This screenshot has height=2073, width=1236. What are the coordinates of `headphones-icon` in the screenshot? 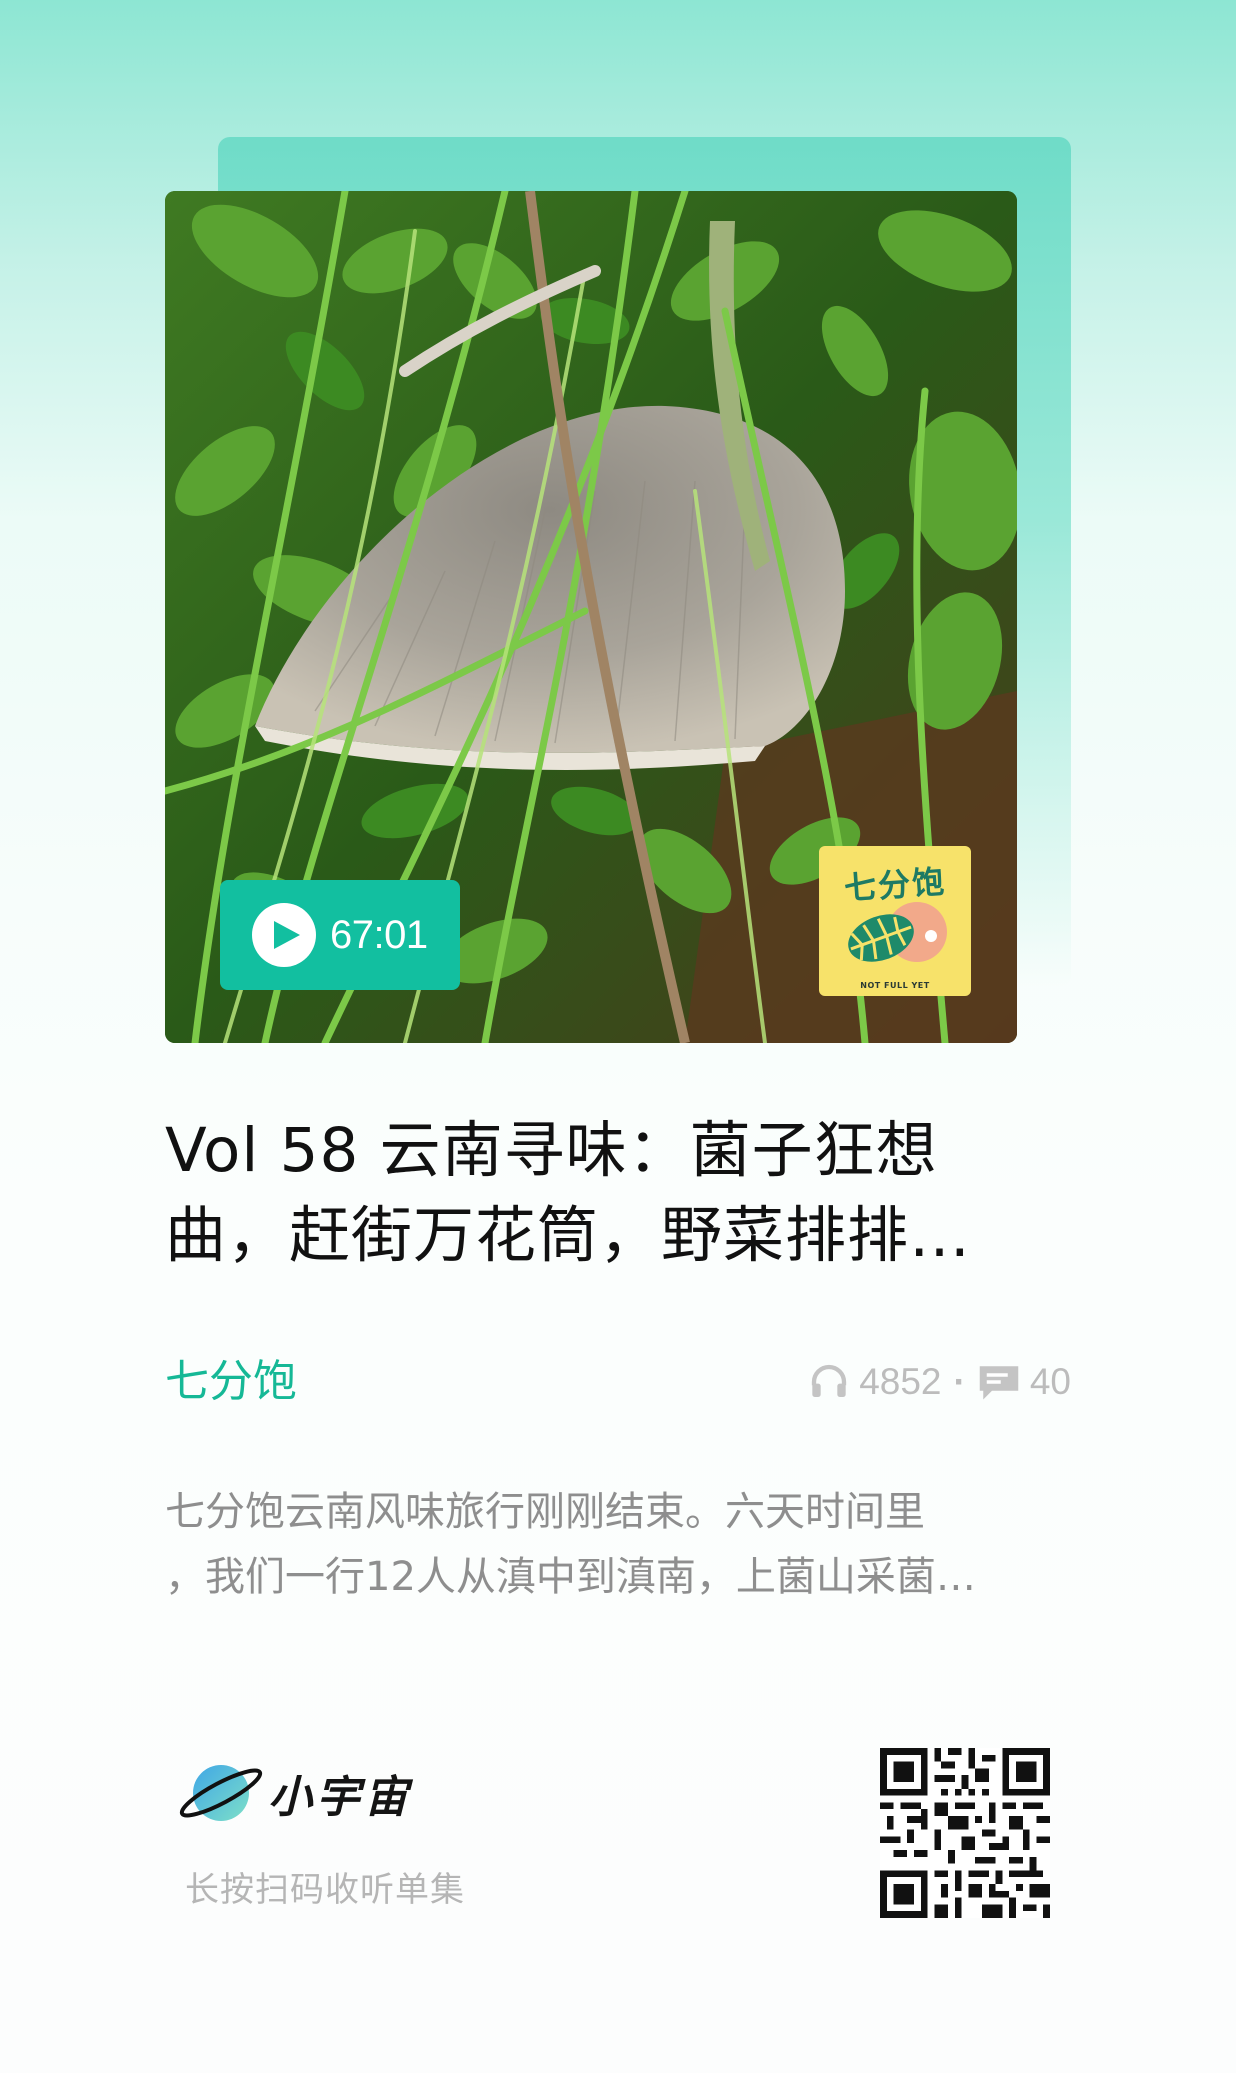 It's located at (829, 1382).